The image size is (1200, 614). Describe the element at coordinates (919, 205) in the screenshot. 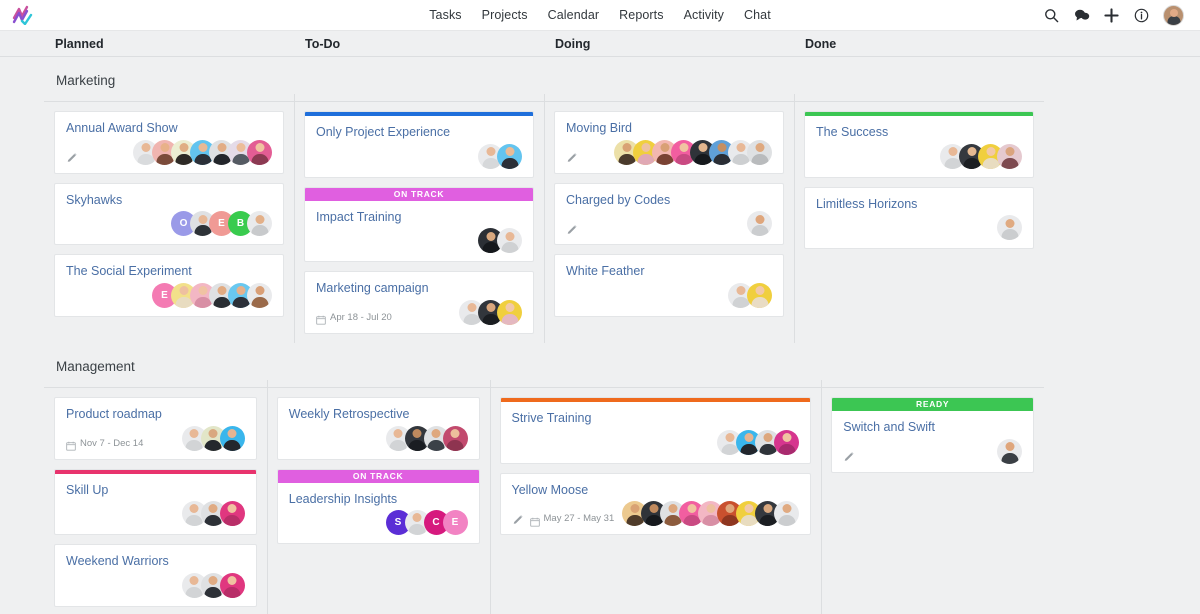

I see `card-title: Limitless Horizons` at that location.